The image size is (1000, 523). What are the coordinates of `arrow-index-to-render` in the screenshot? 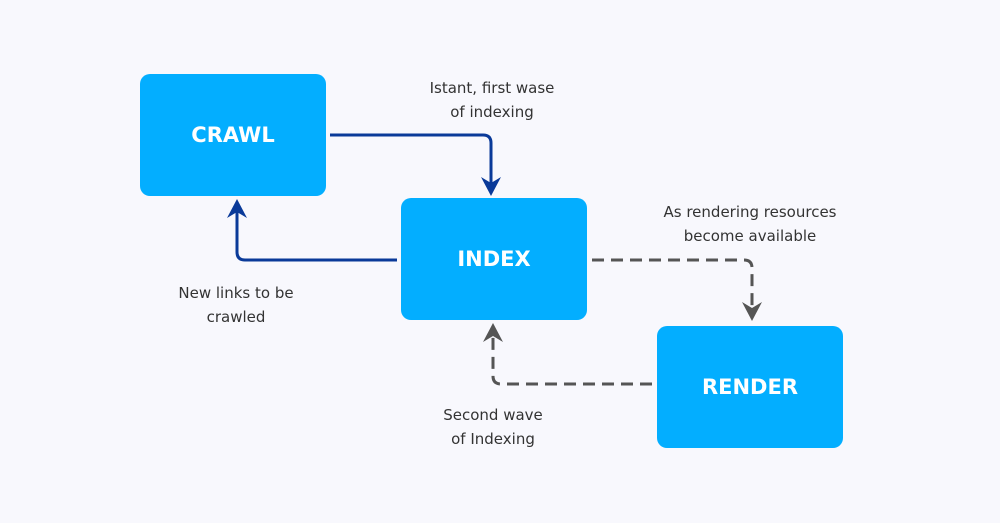 It's located at (673, 284).